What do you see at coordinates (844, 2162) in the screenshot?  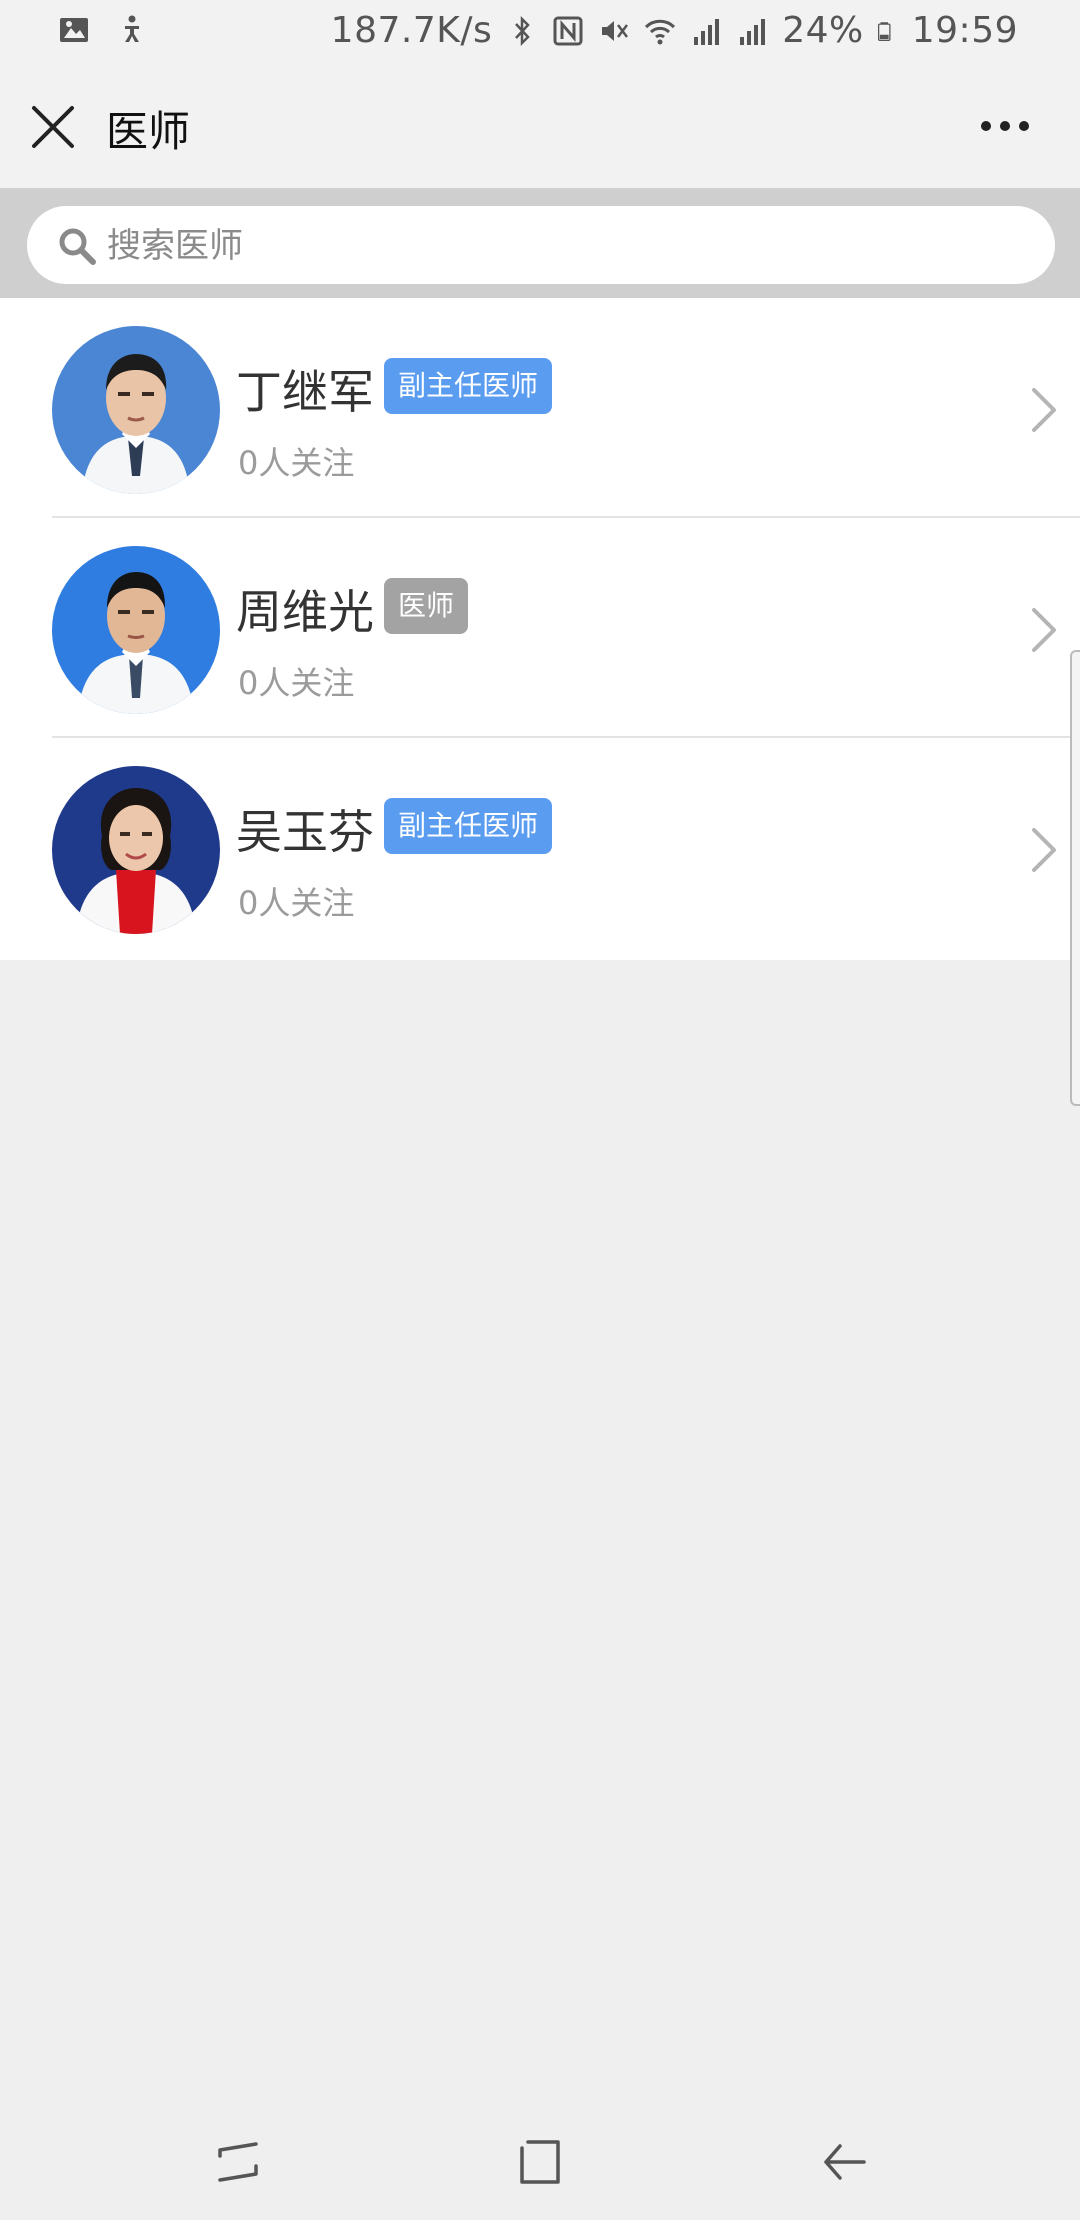 I see `back-icon` at bounding box center [844, 2162].